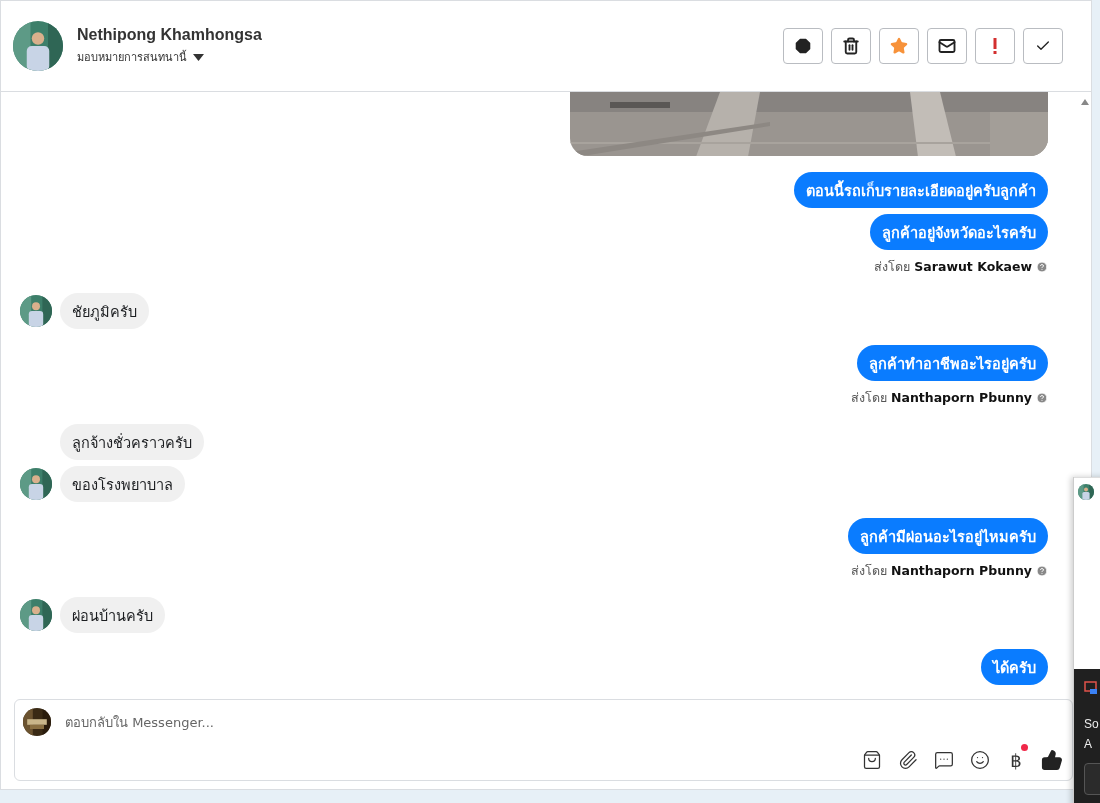 This screenshot has height=803, width=1100. Describe the element at coordinates (952, 363) in the screenshot. I see `message-bubble: ลูกค้าทำอาชีพอะไรอยู่ครับ` at that location.